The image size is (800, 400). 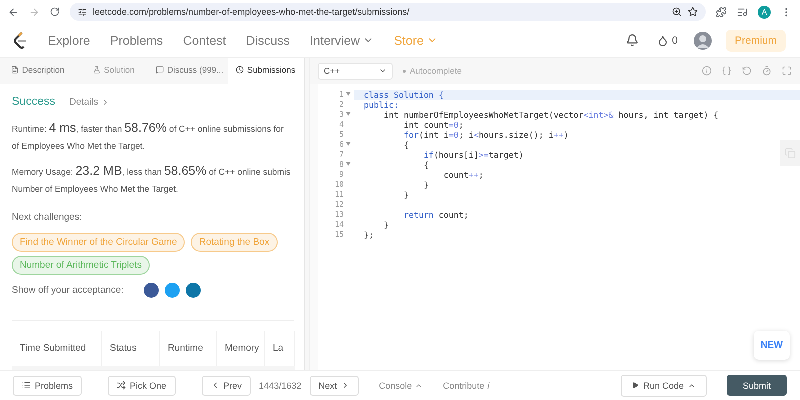 What do you see at coordinates (172, 290) in the screenshot?
I see `twitter-icon` at bounding box center [172, 290].